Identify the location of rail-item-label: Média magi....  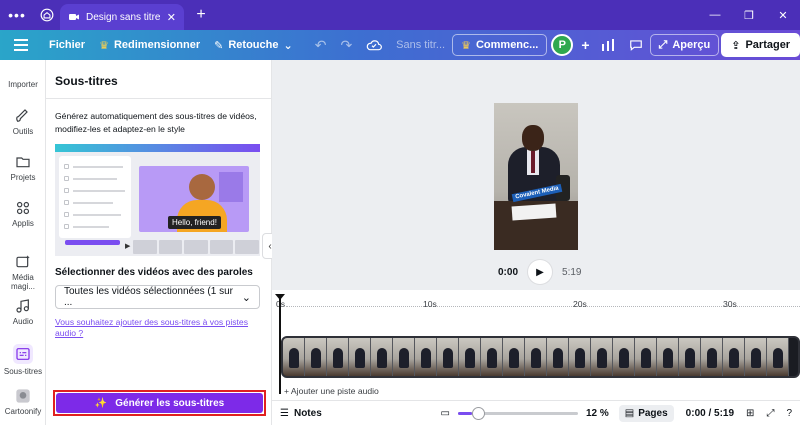
(22, 282).